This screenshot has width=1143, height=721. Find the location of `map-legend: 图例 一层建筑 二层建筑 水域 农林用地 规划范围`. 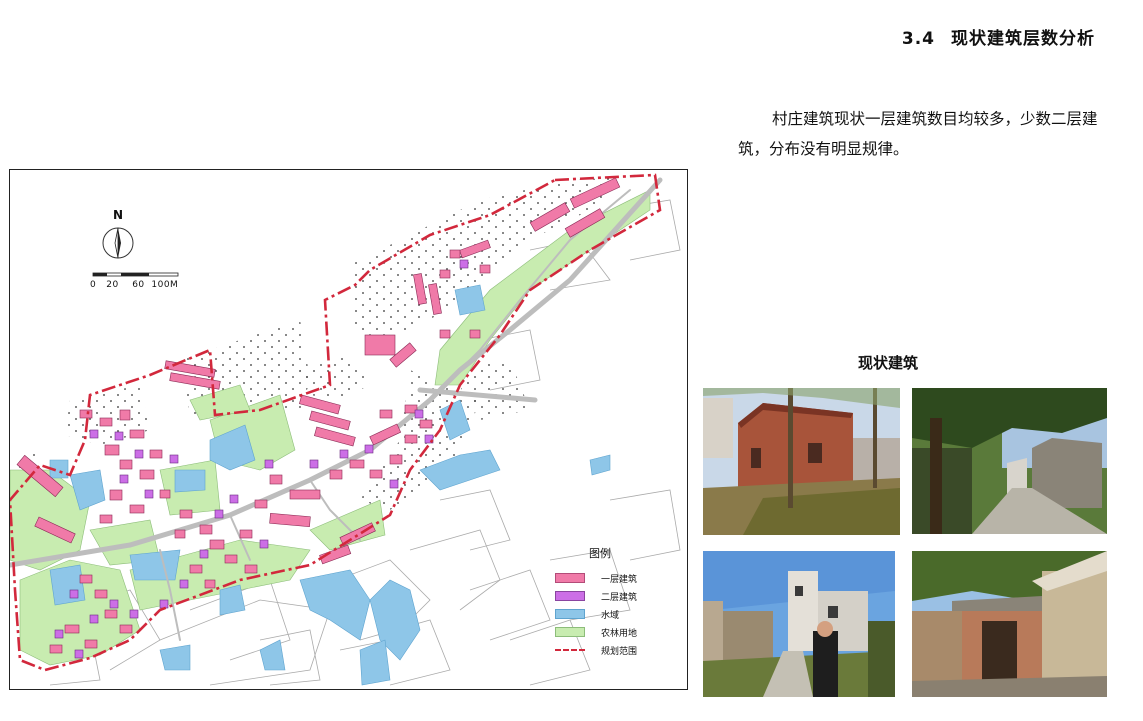

map-legend: 图例 一层建筑 二层建筑 水域 农林用地 规划范围 is located at coordinates (615, 602).